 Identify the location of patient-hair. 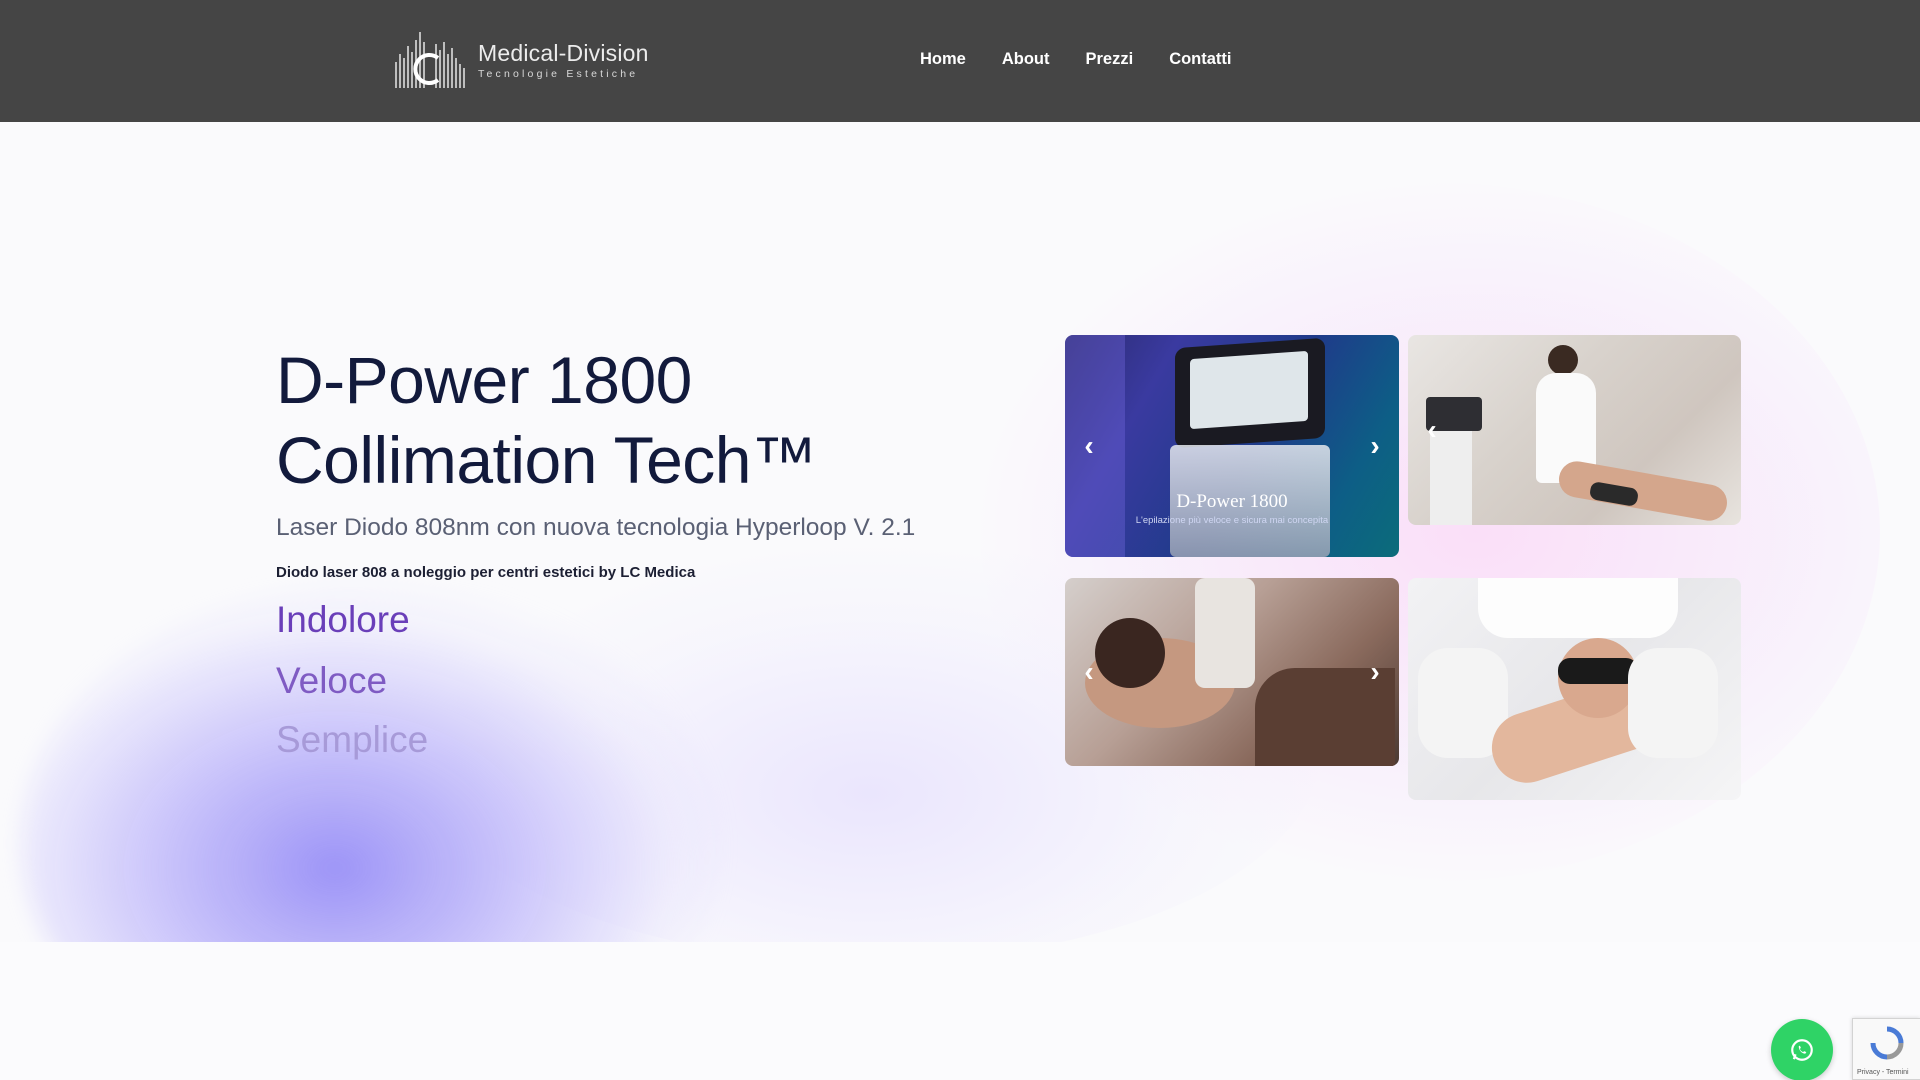
(1130, 653).